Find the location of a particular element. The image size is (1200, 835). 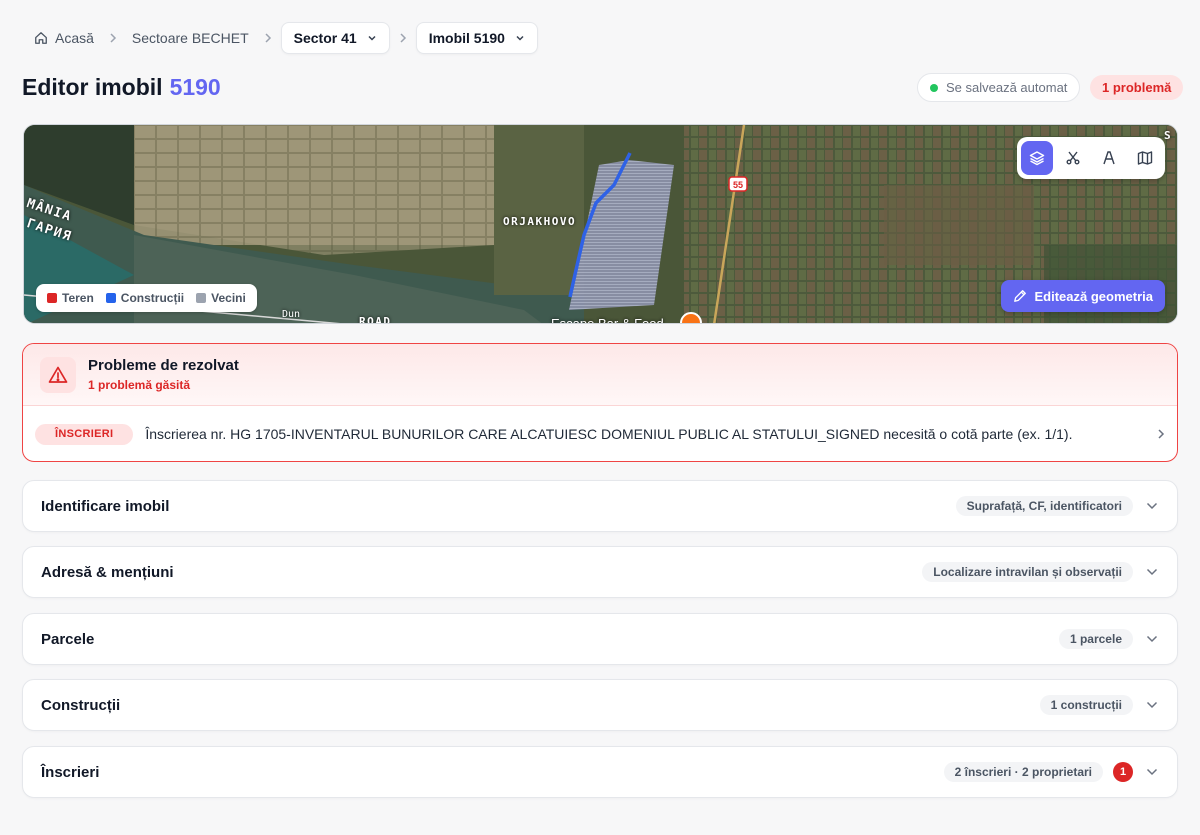

road-number: 55 is located at coordinates (738, 185).